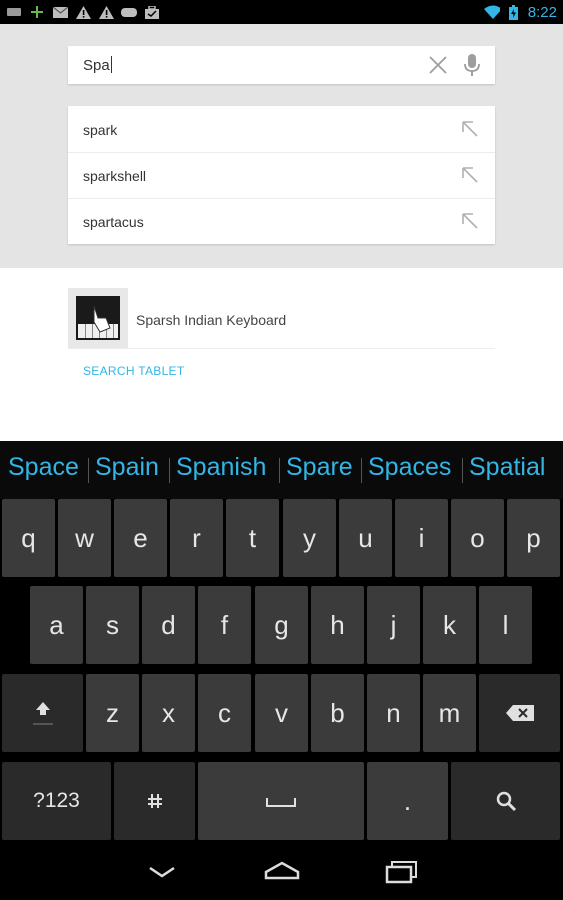 This screenshot has width=563, height=900. I want to click on app-icon, so click(98, 318).